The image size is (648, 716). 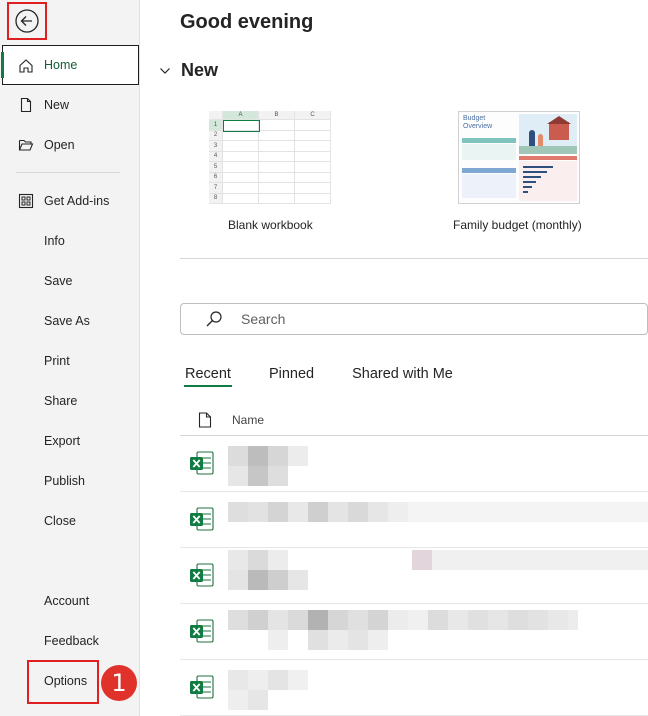 I want to click on template-label: Blank workbook, so click(x=270, y=225).